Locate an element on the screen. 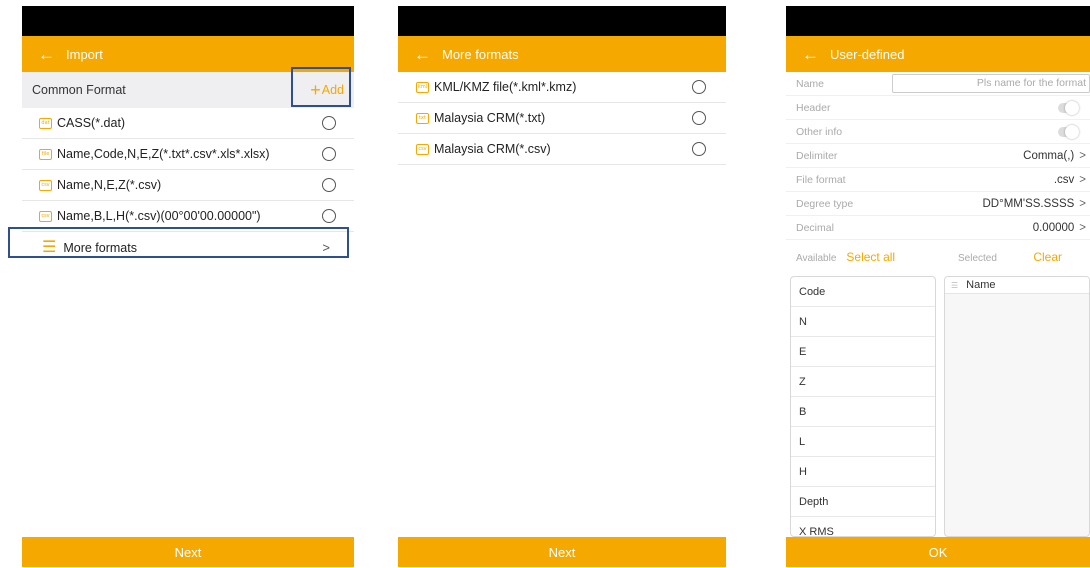 Image resolution: width=1090 pixels, height=568 pixels. format-row: txt Malaysia CRM(*.txt) is located at coordinates (562, 118).